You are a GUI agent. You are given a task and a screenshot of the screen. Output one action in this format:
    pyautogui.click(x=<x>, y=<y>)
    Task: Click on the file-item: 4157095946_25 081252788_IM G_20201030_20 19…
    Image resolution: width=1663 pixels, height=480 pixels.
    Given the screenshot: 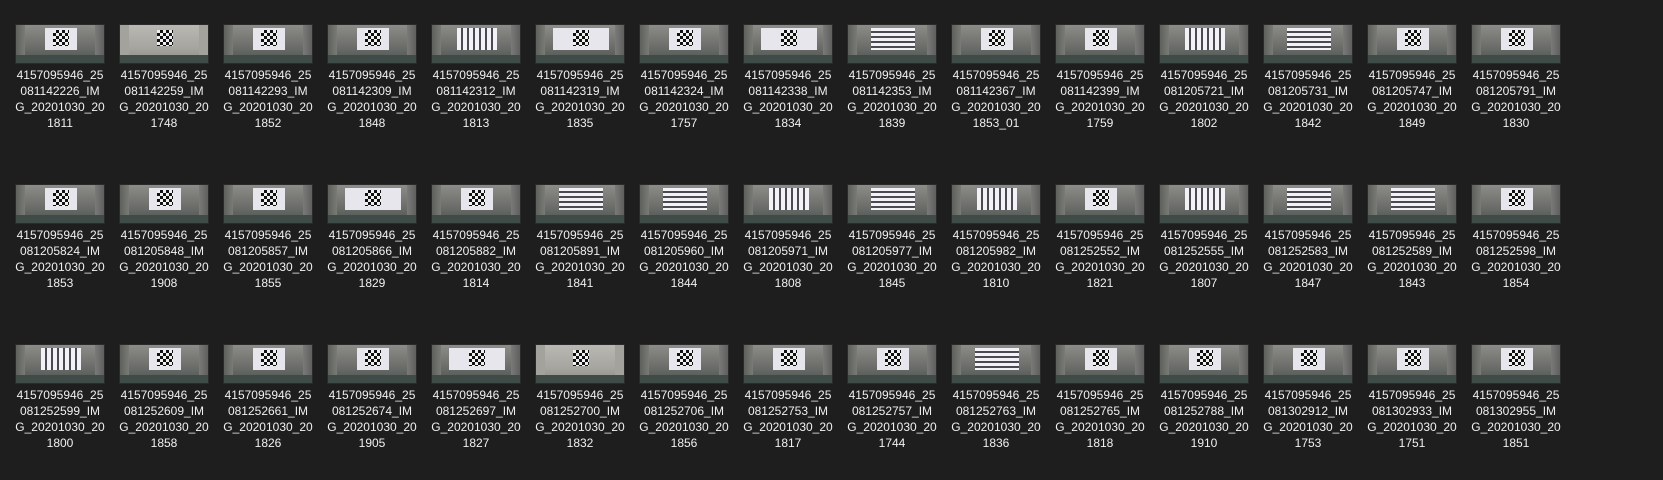 What is the action you would take?
    pyautogui.click(x=1204, y=397)
    